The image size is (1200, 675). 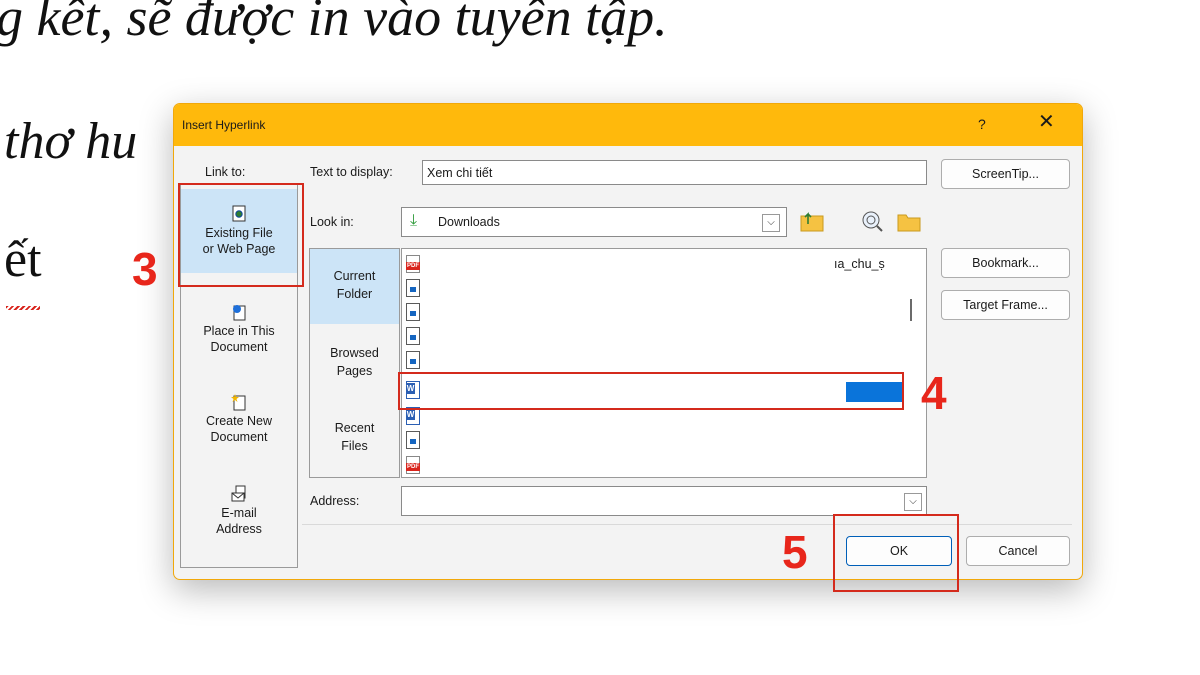 What do you see at coordinates (934, 393) in the screenshot?
I see `annotation-step-4: 4` at bounding box center [934, 393].